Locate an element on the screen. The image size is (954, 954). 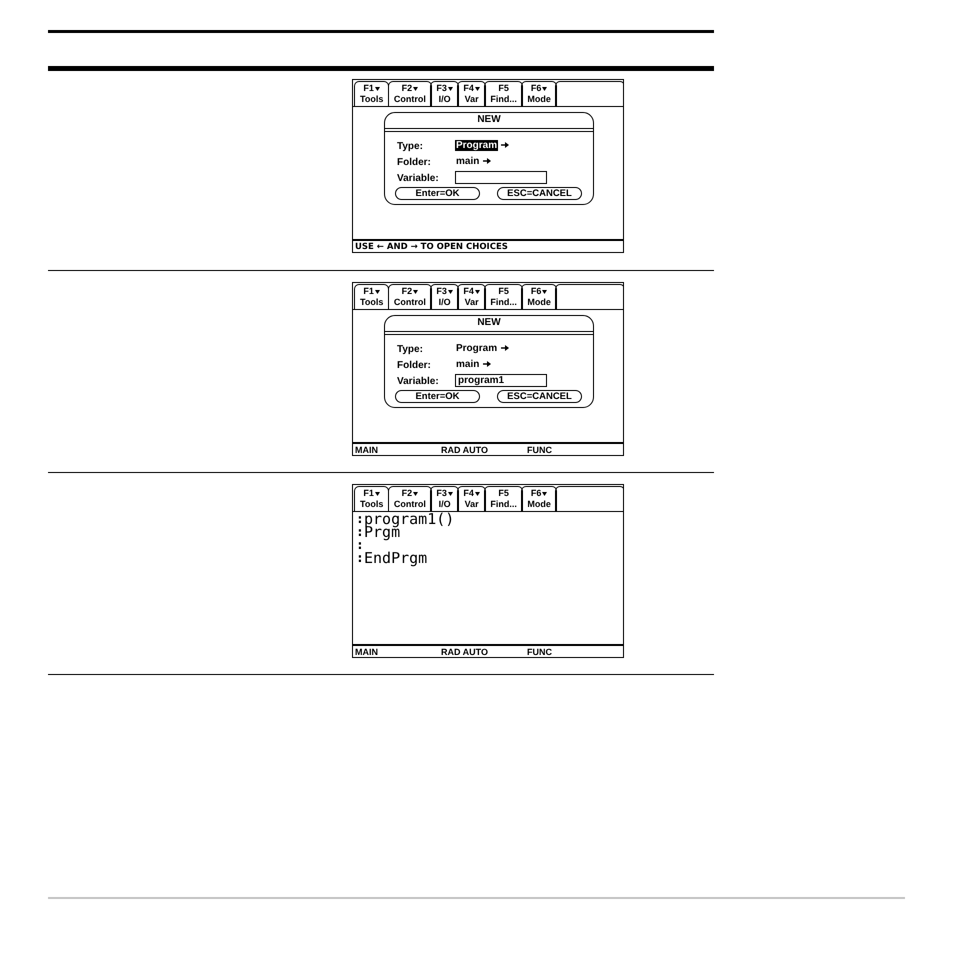
code-line: EndPrgm is located at coordinates (396, 558).